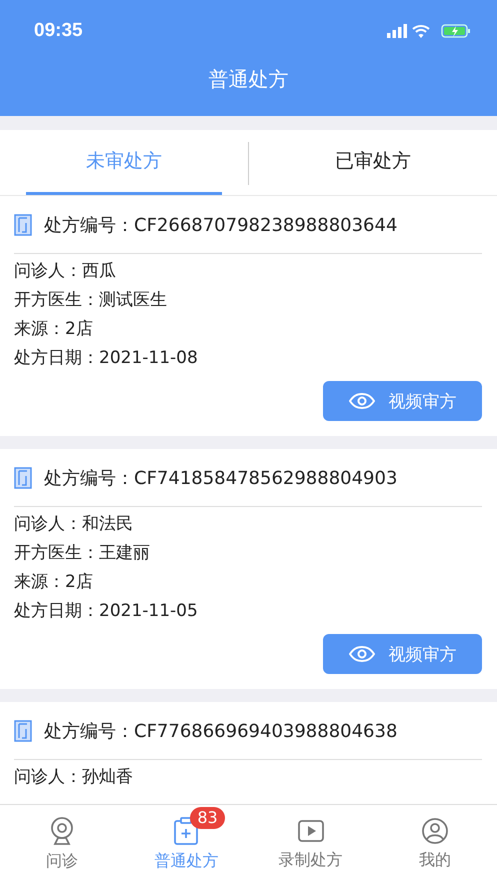 The image size is (497, 883). I want to click on nav-tab: 我的, so click(434, 844).